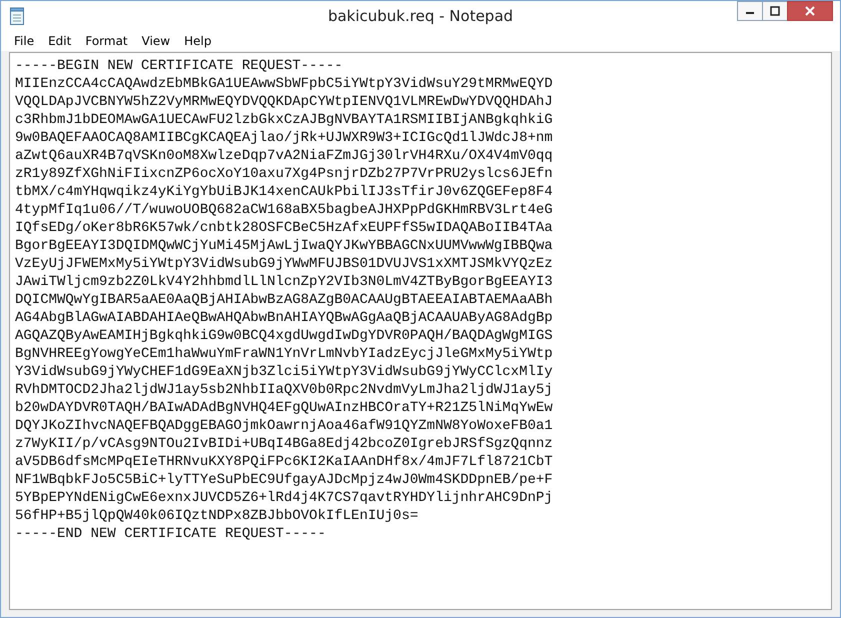 The width and height of the screenshot is (841, 618). I want to click on text-line: zR1y89ZfXGhNiFIixcnZP6ocXoY10axu7Xg4PsnjrDZb27P7VrPRU2yslcs6JEfn, so click(284, 174).